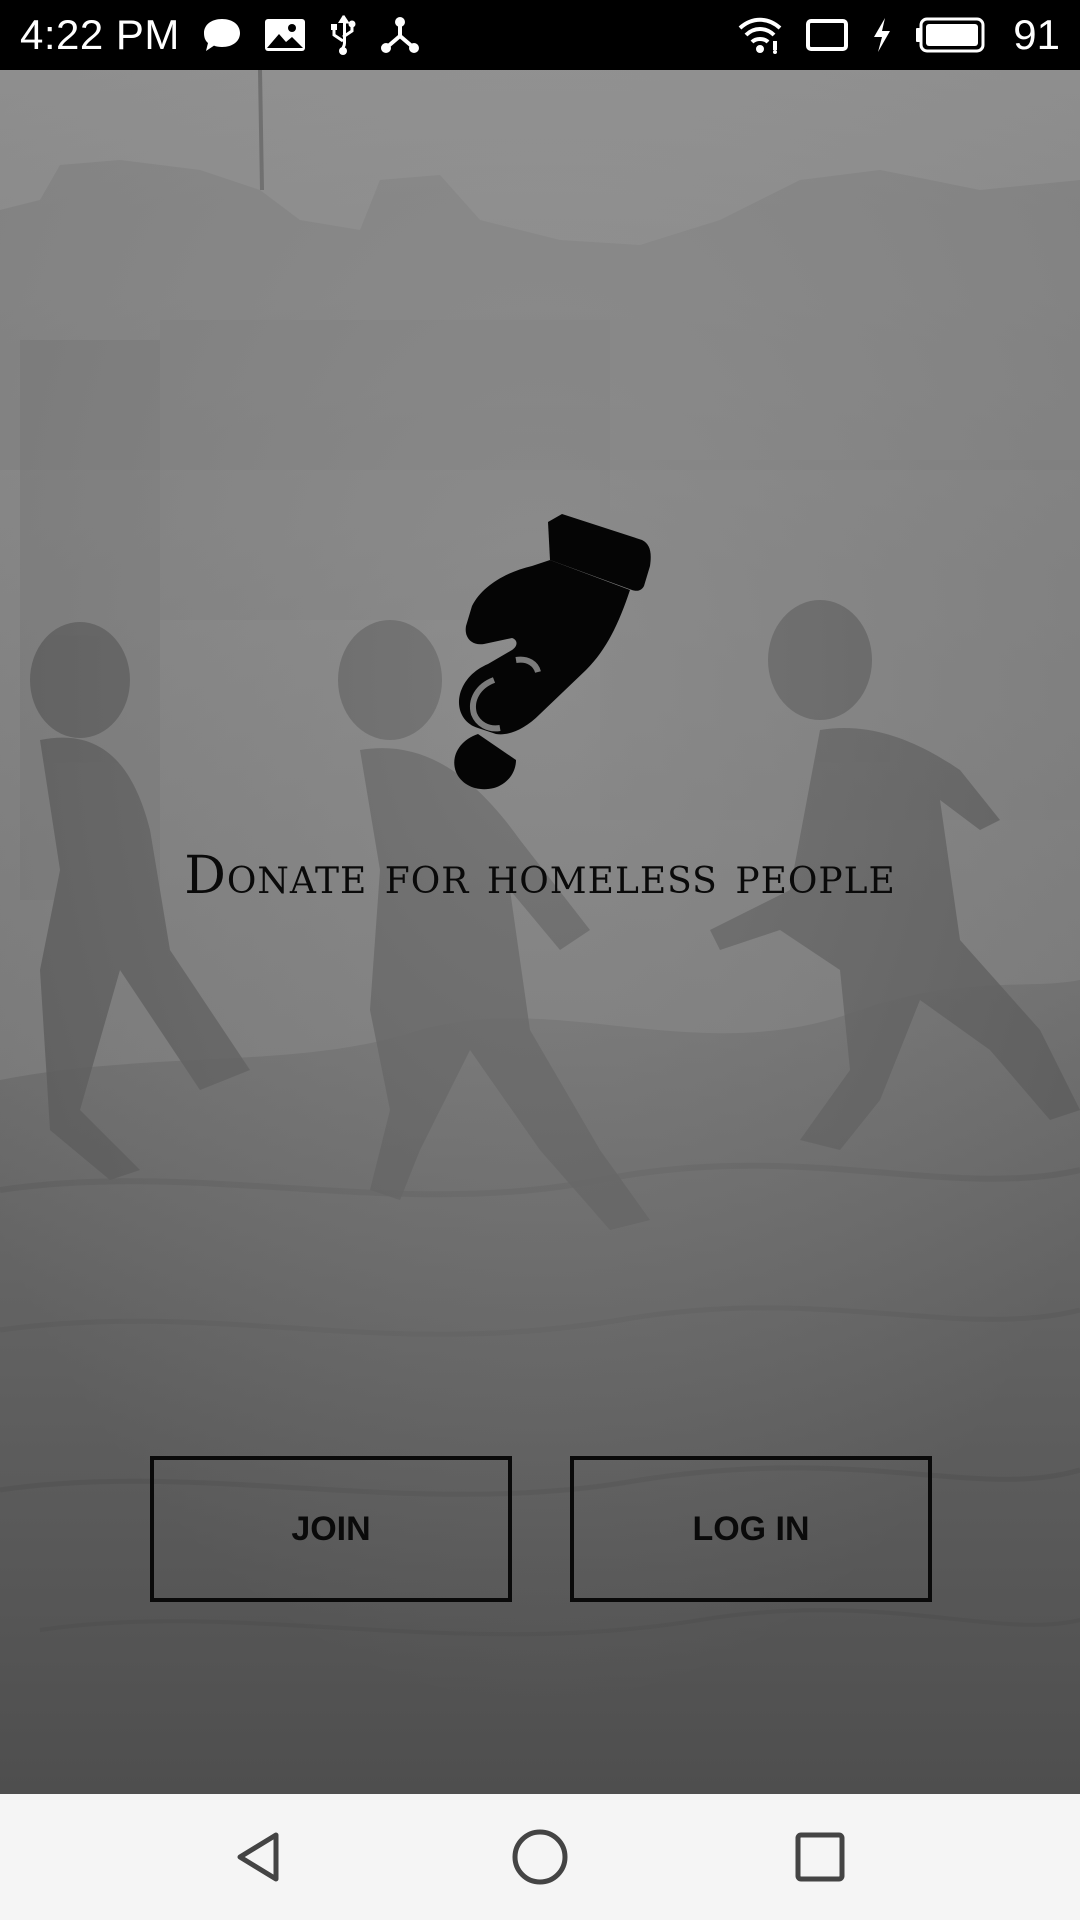 This screenshot has height=1920, width=1080. What do you see at coordinates (260, 1857) in the screenshot?
I see `back-triangle-icon` at bounding box center [260, 1857].